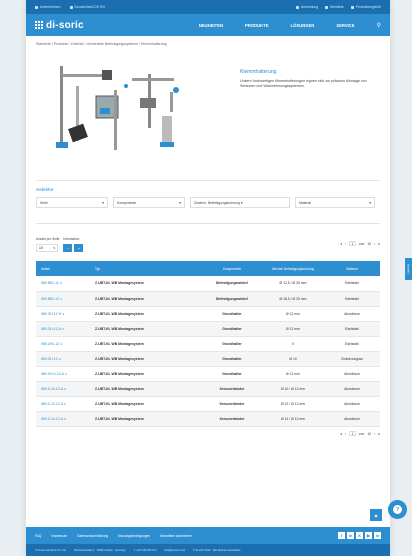 This screenshot has height=556, width=412. I want to click on footer-link-impressum: Impressum, so click(59, 536).